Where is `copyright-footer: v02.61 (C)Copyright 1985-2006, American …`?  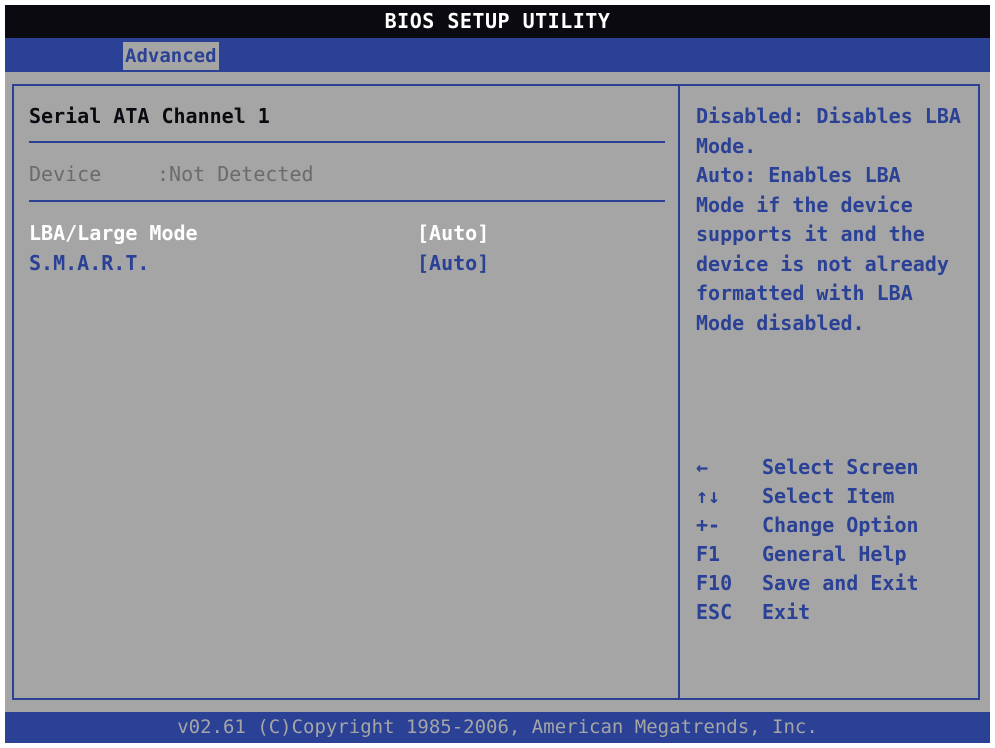
copyright-footer: v02.61 (C)Copyright 1985-2006, American … is located at coordinates (497, 727).